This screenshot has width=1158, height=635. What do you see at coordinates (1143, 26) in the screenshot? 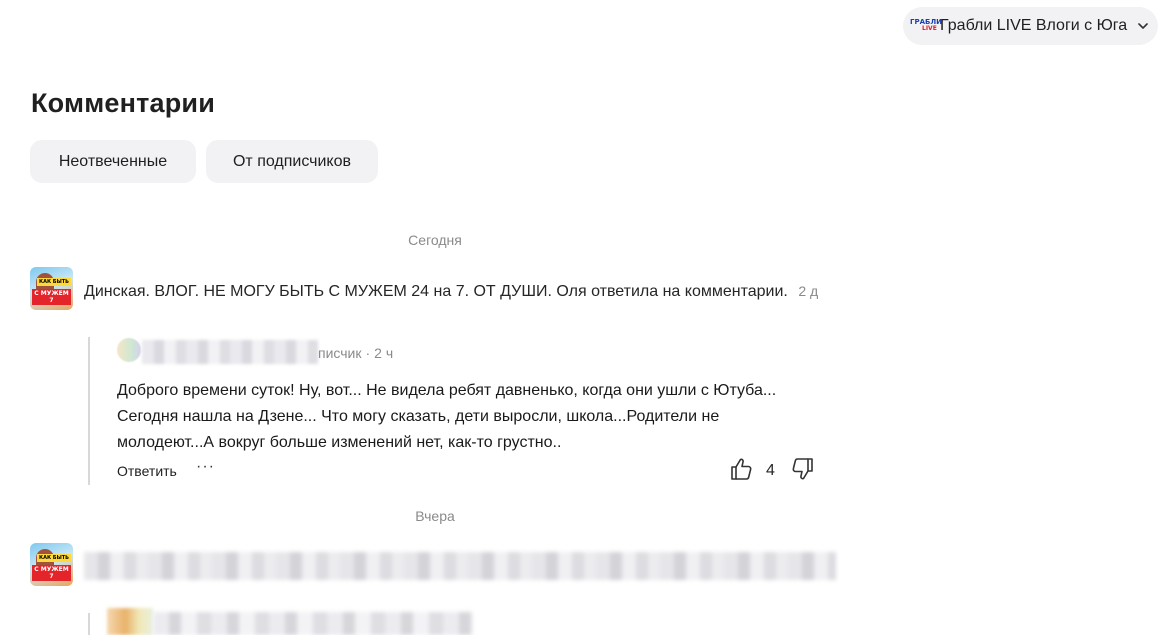
I see `chevron-down-icon` at bounding box center [1143, 26].